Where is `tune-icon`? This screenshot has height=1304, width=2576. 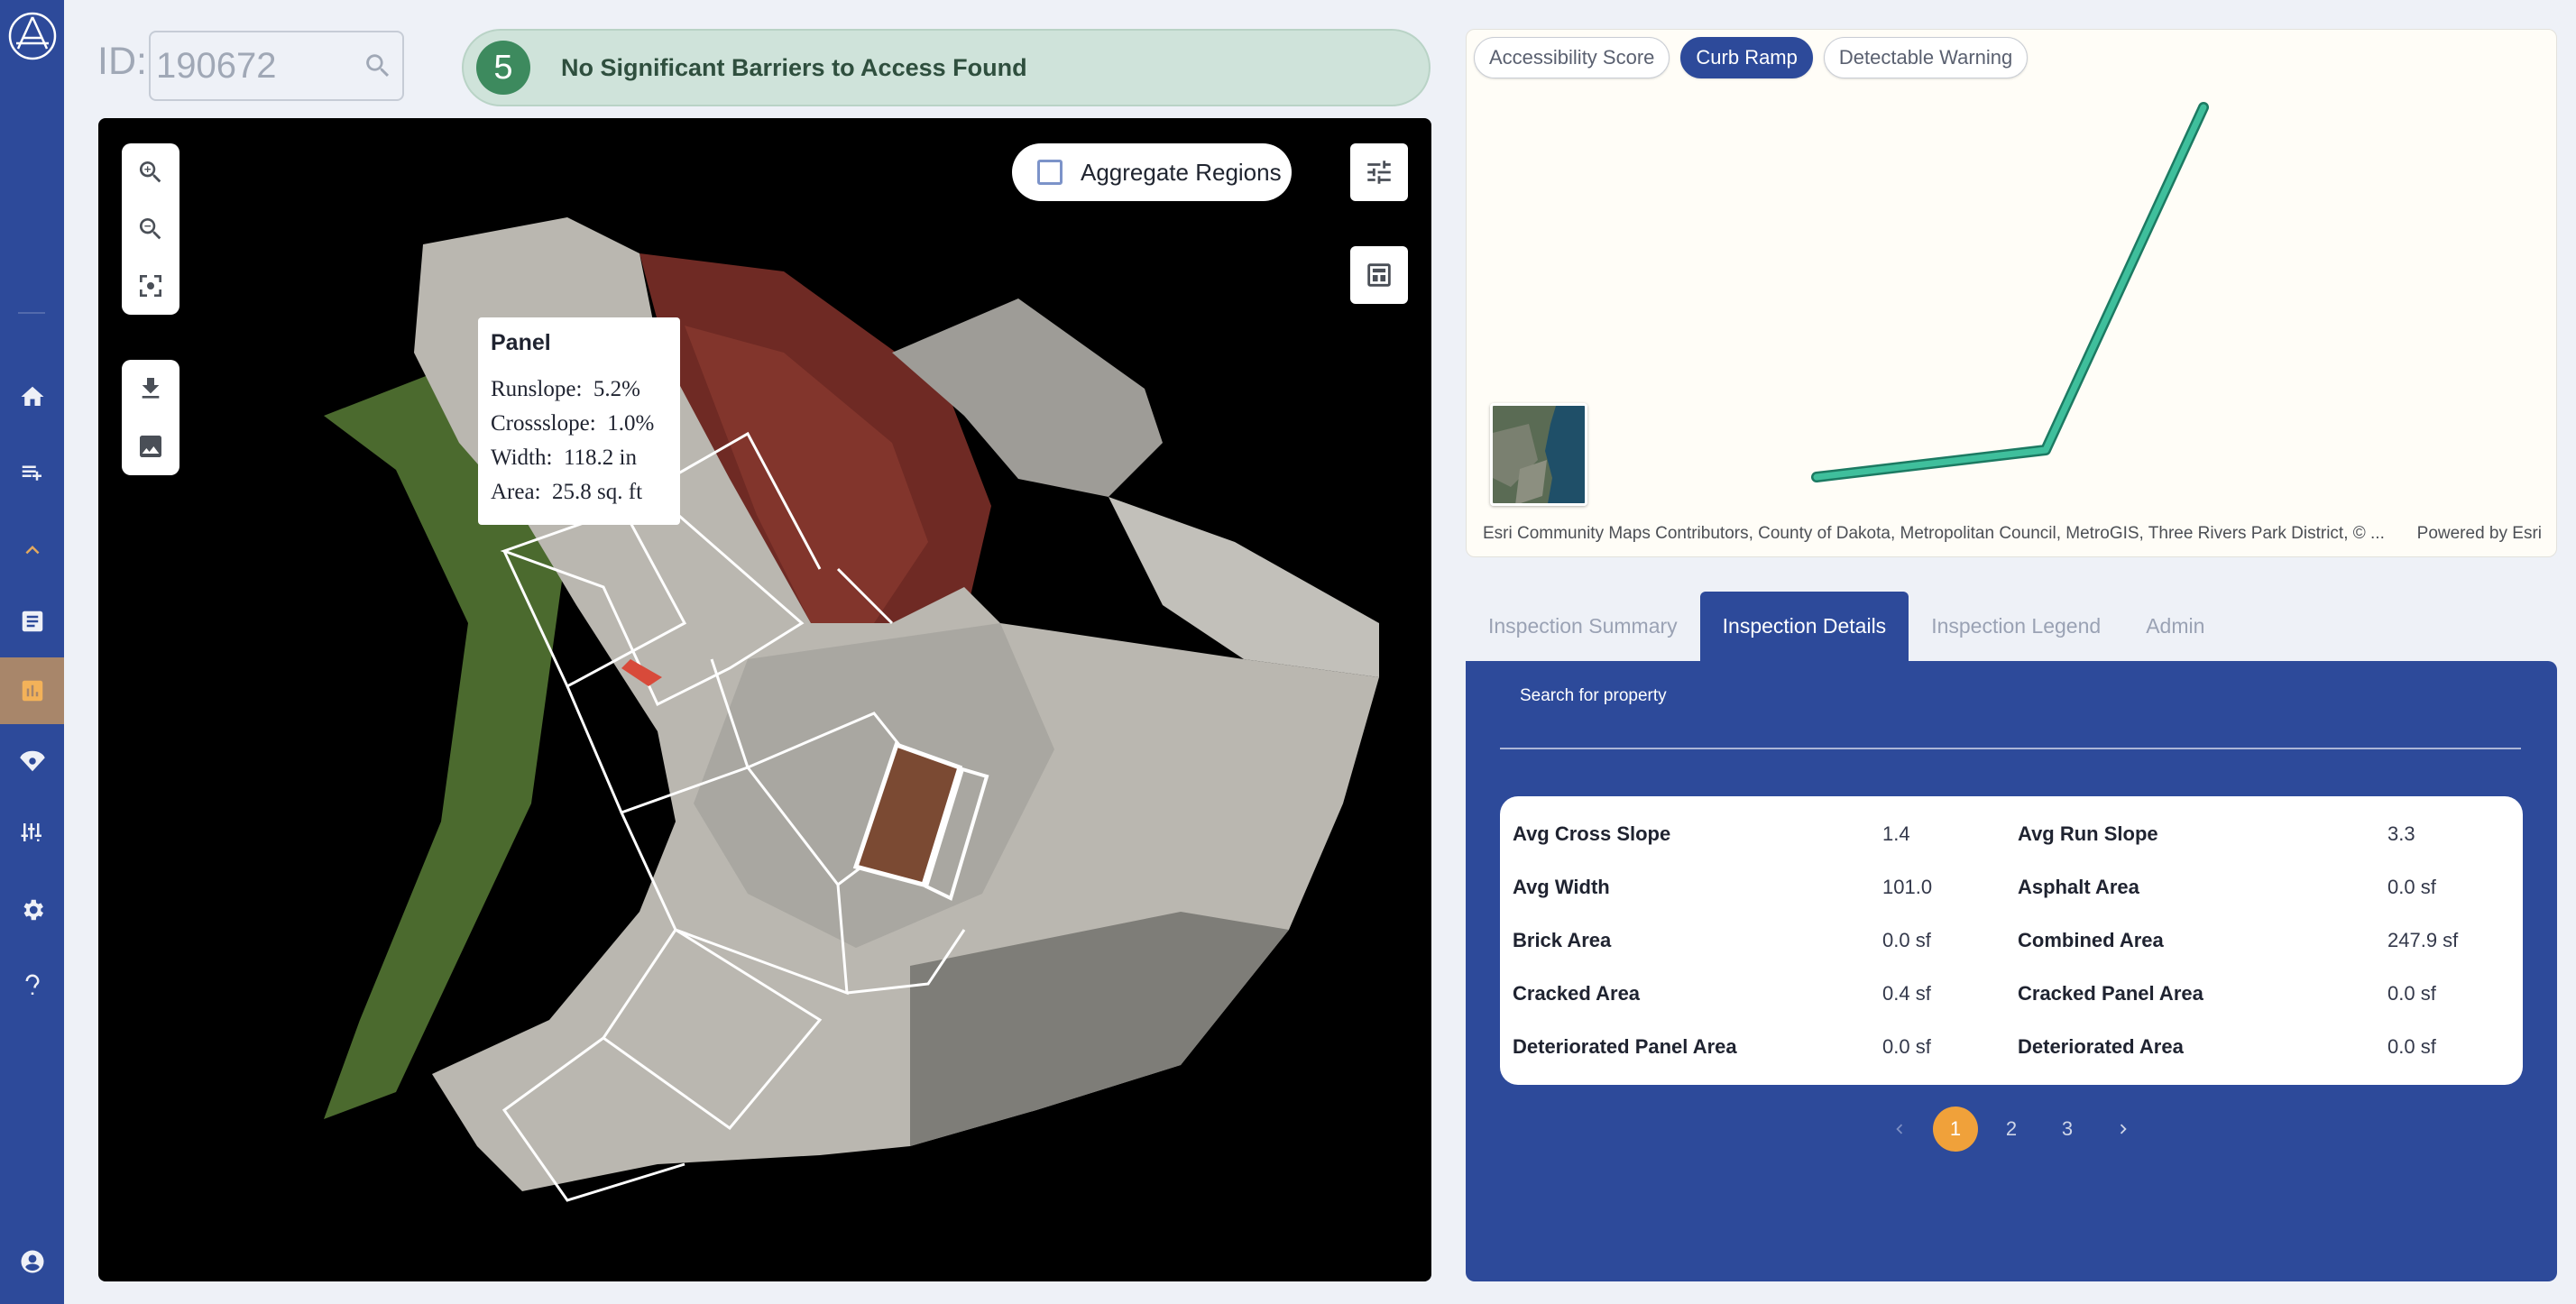 tune-icon is located at coordinates (31, 832).